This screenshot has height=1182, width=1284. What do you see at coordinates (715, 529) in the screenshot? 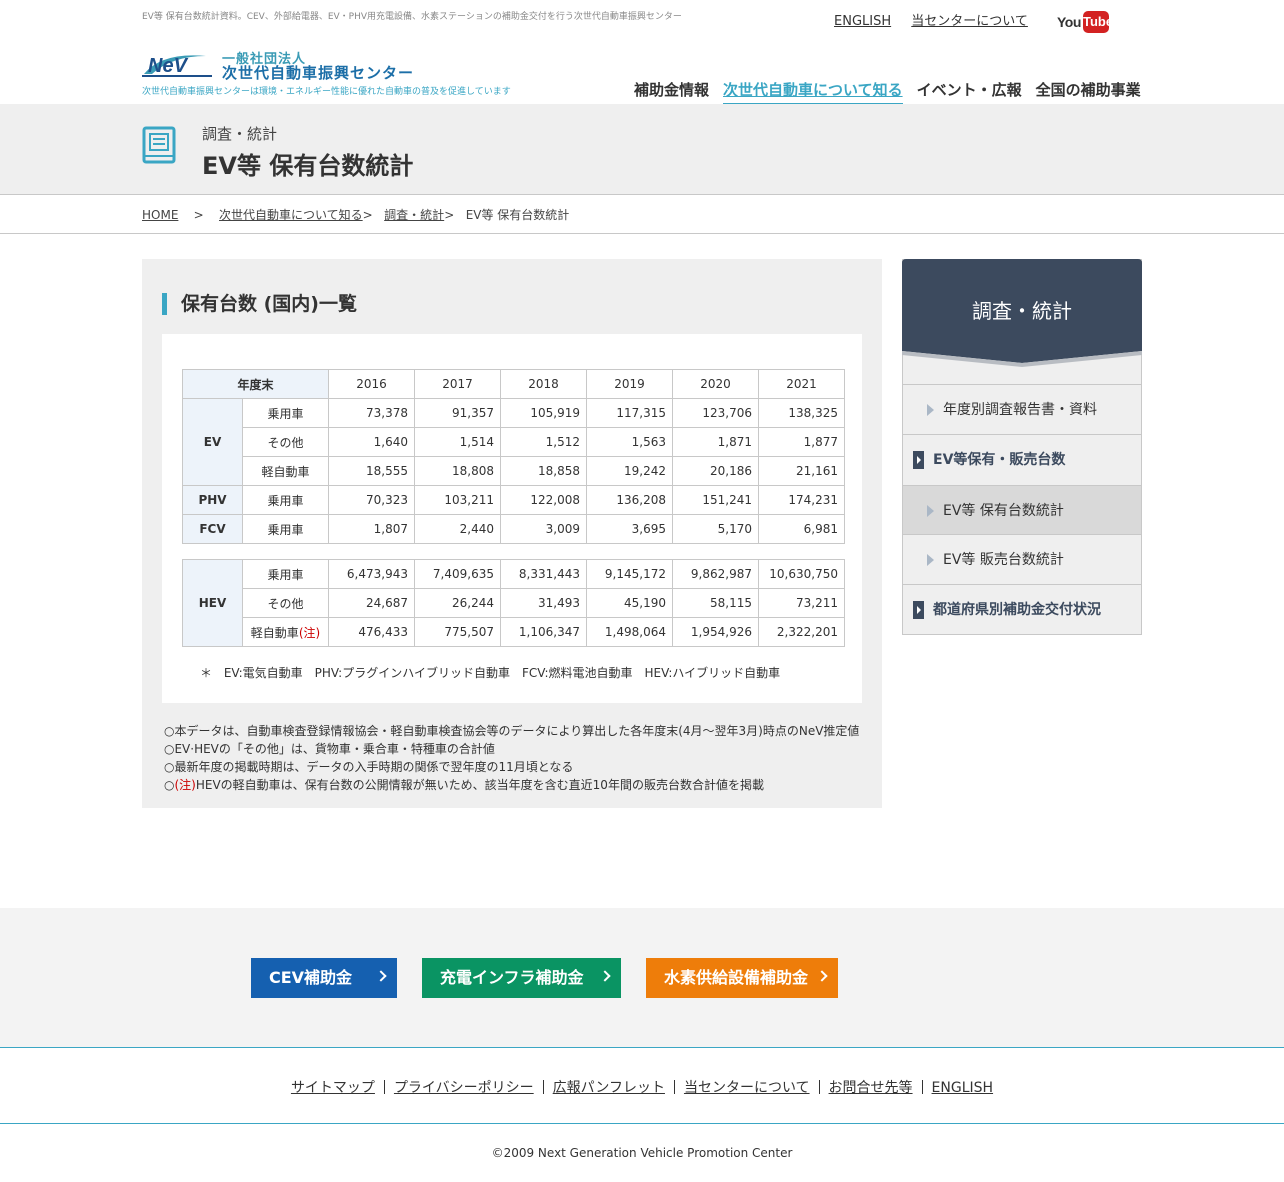
I see `value-cell: 5,170` at bounding box center [715, 529].